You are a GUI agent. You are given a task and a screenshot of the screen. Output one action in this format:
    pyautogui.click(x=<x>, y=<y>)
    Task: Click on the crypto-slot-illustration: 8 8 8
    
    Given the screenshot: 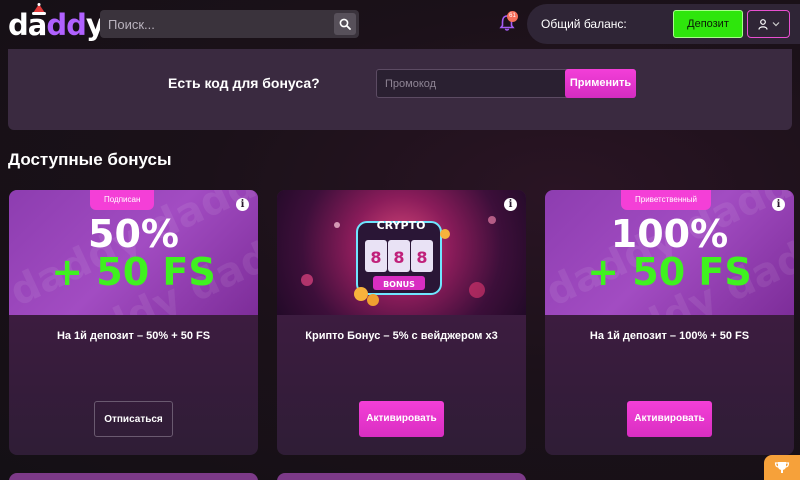 What is the action you would take?
    pyautogui.click(x=398, y=261)
    